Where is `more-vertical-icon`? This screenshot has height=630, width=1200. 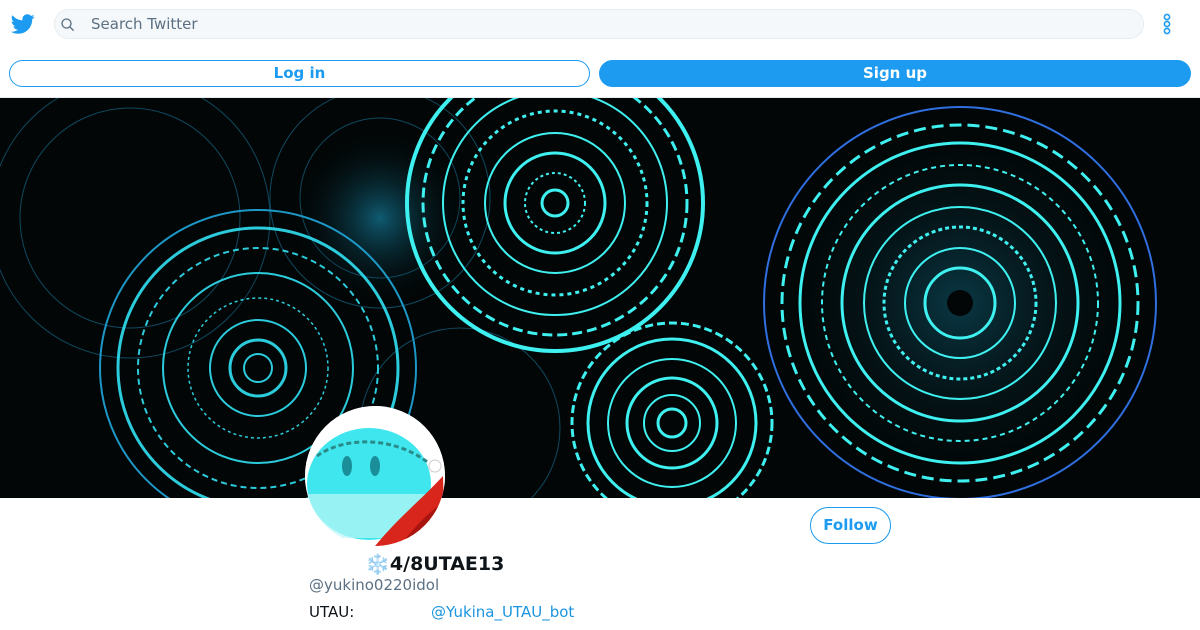
more-vertical-icon is located at coordinates (1167, 24).